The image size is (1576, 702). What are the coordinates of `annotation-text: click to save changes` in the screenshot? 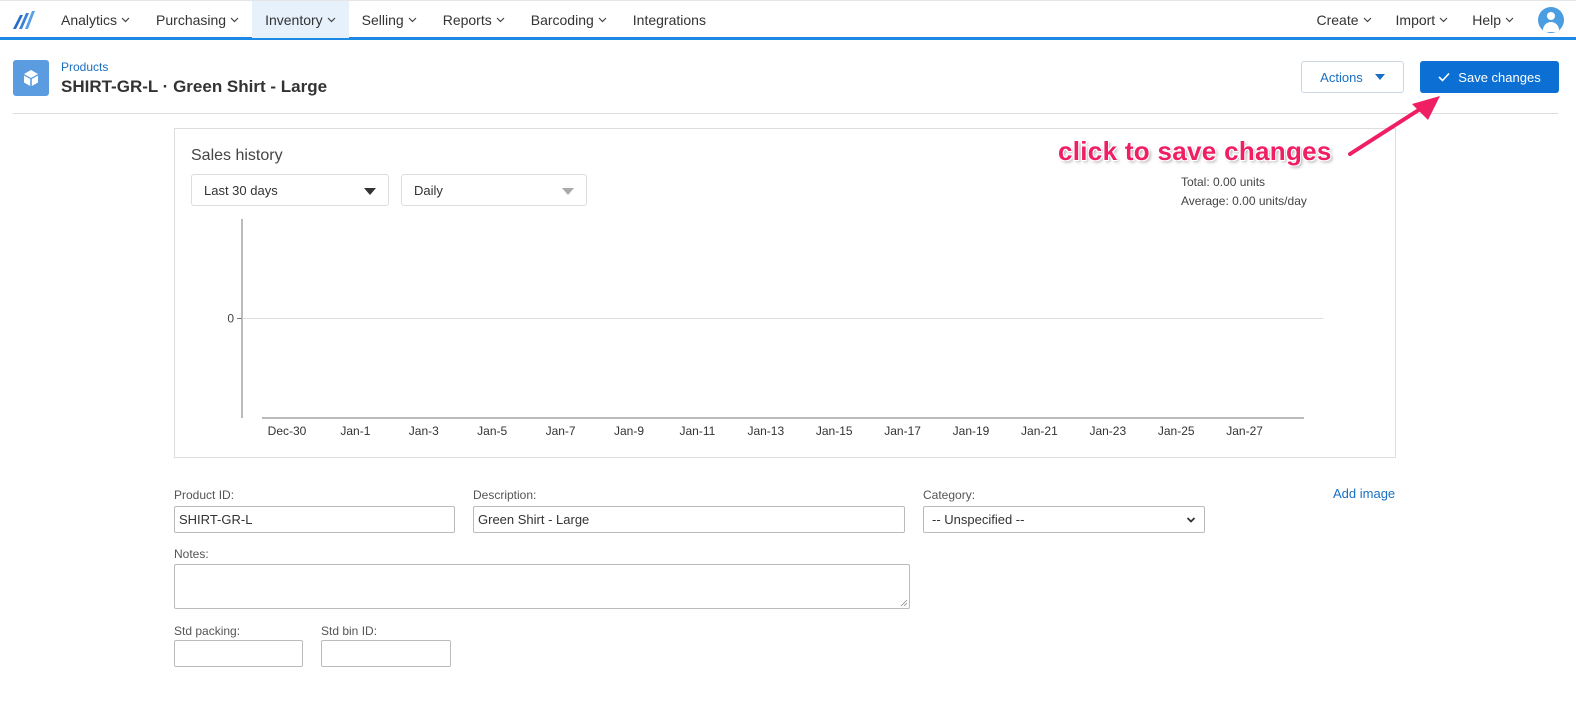 It's located at (1195, 151).